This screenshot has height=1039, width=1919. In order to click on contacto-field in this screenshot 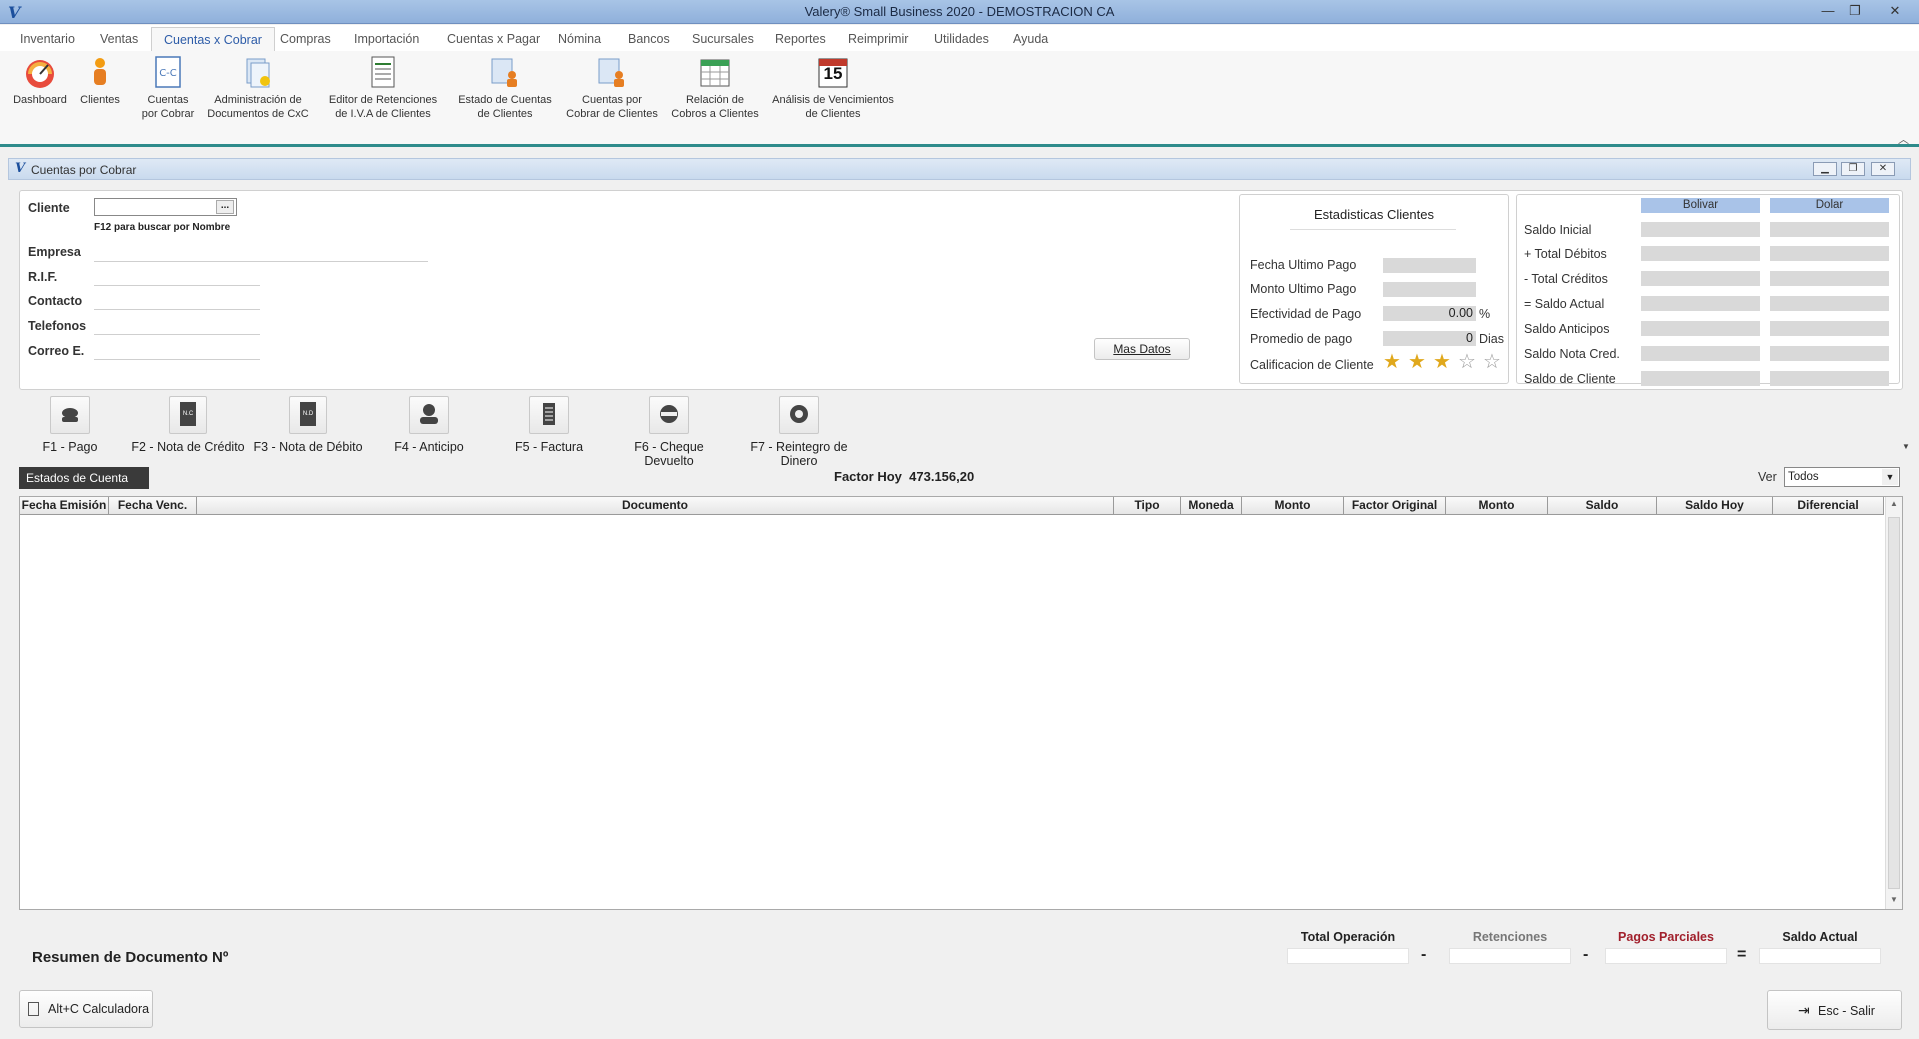, I will do `click(177, 302)`.